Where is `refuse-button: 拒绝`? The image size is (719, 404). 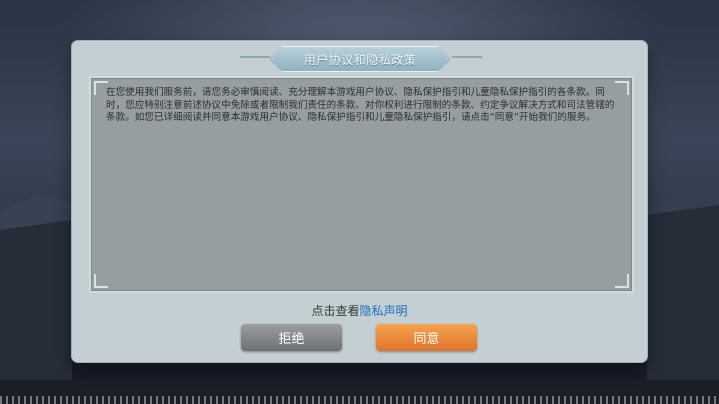 refuse-button: 拒绝 is located at coordinates (291, 337).